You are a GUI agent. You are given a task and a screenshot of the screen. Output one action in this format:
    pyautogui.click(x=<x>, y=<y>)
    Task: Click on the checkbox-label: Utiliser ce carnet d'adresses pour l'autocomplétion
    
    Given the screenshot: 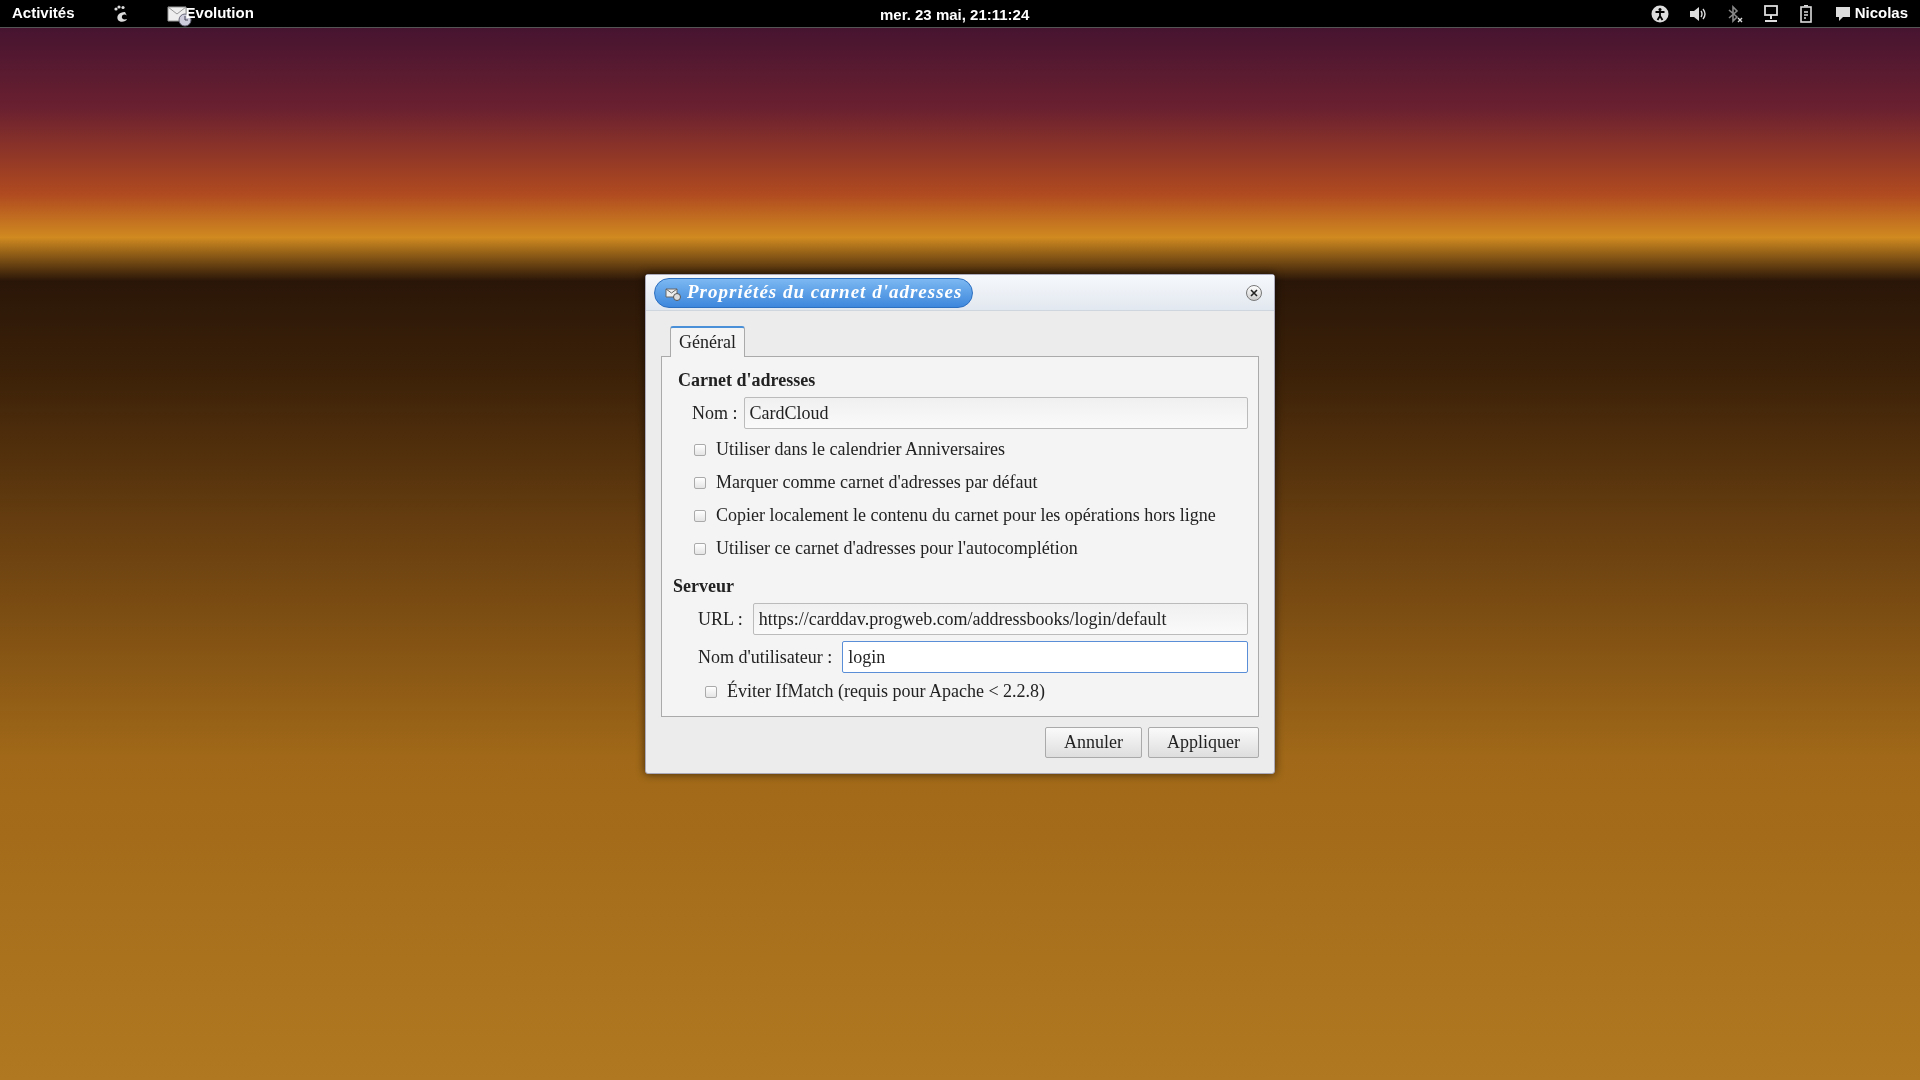 What is the action you would take?
    pyautogui.click(x=897, y=548)
    